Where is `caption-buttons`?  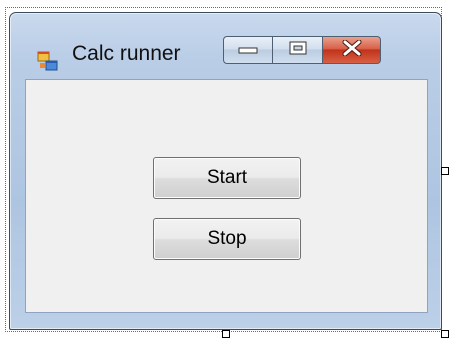
caption-buttons is located at coordinates (302, 51).